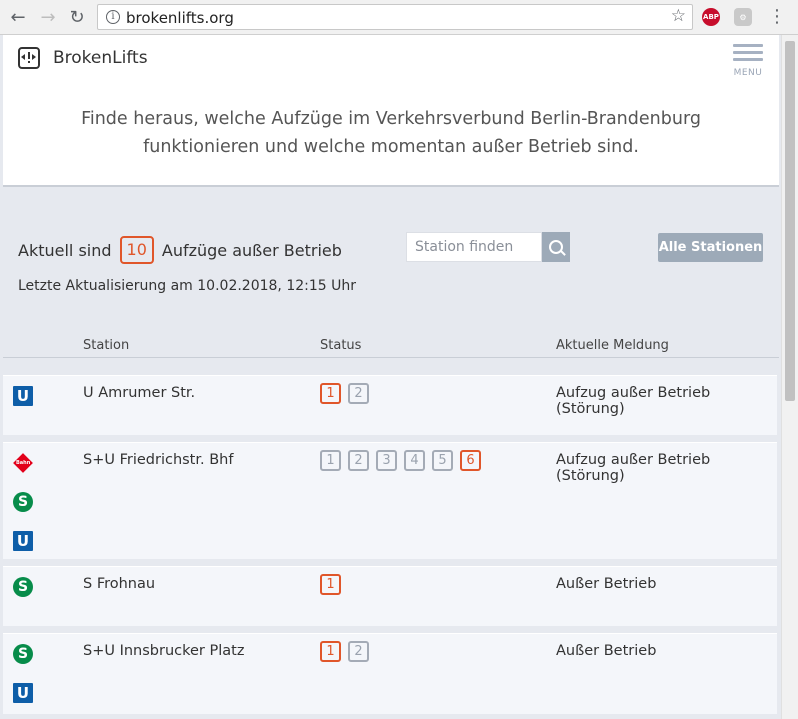 The height and width of the screenshot is (719, 798). What do you see at coordinates (390, 673) in the screenshot?
I see `station-row: S U S+U Innsbrucker Platz 1 2 Außer Betrieb` at bounding box center [390, 673].